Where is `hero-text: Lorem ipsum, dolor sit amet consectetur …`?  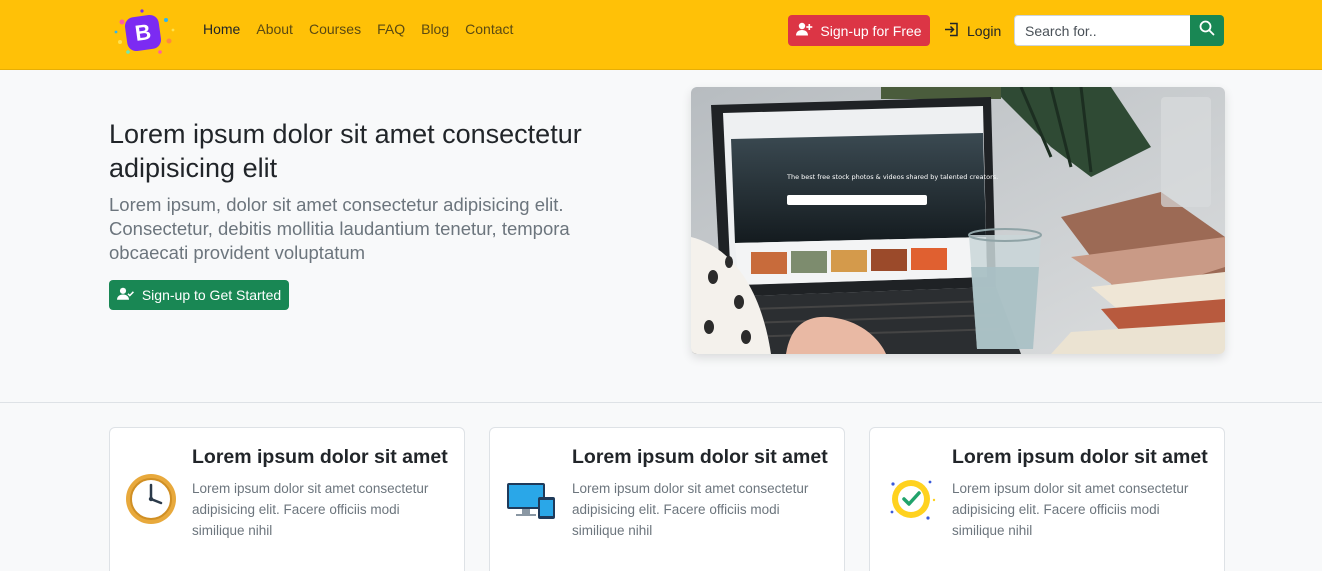 hero-text: Lorem ipsum, dolor sit amet consectetur … is located at coordinates (339, 228).